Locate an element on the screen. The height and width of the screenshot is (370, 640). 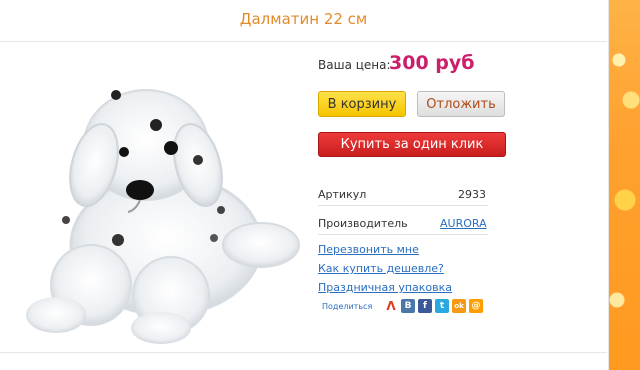
content-bottom-border is located at coordinates (303, 352).